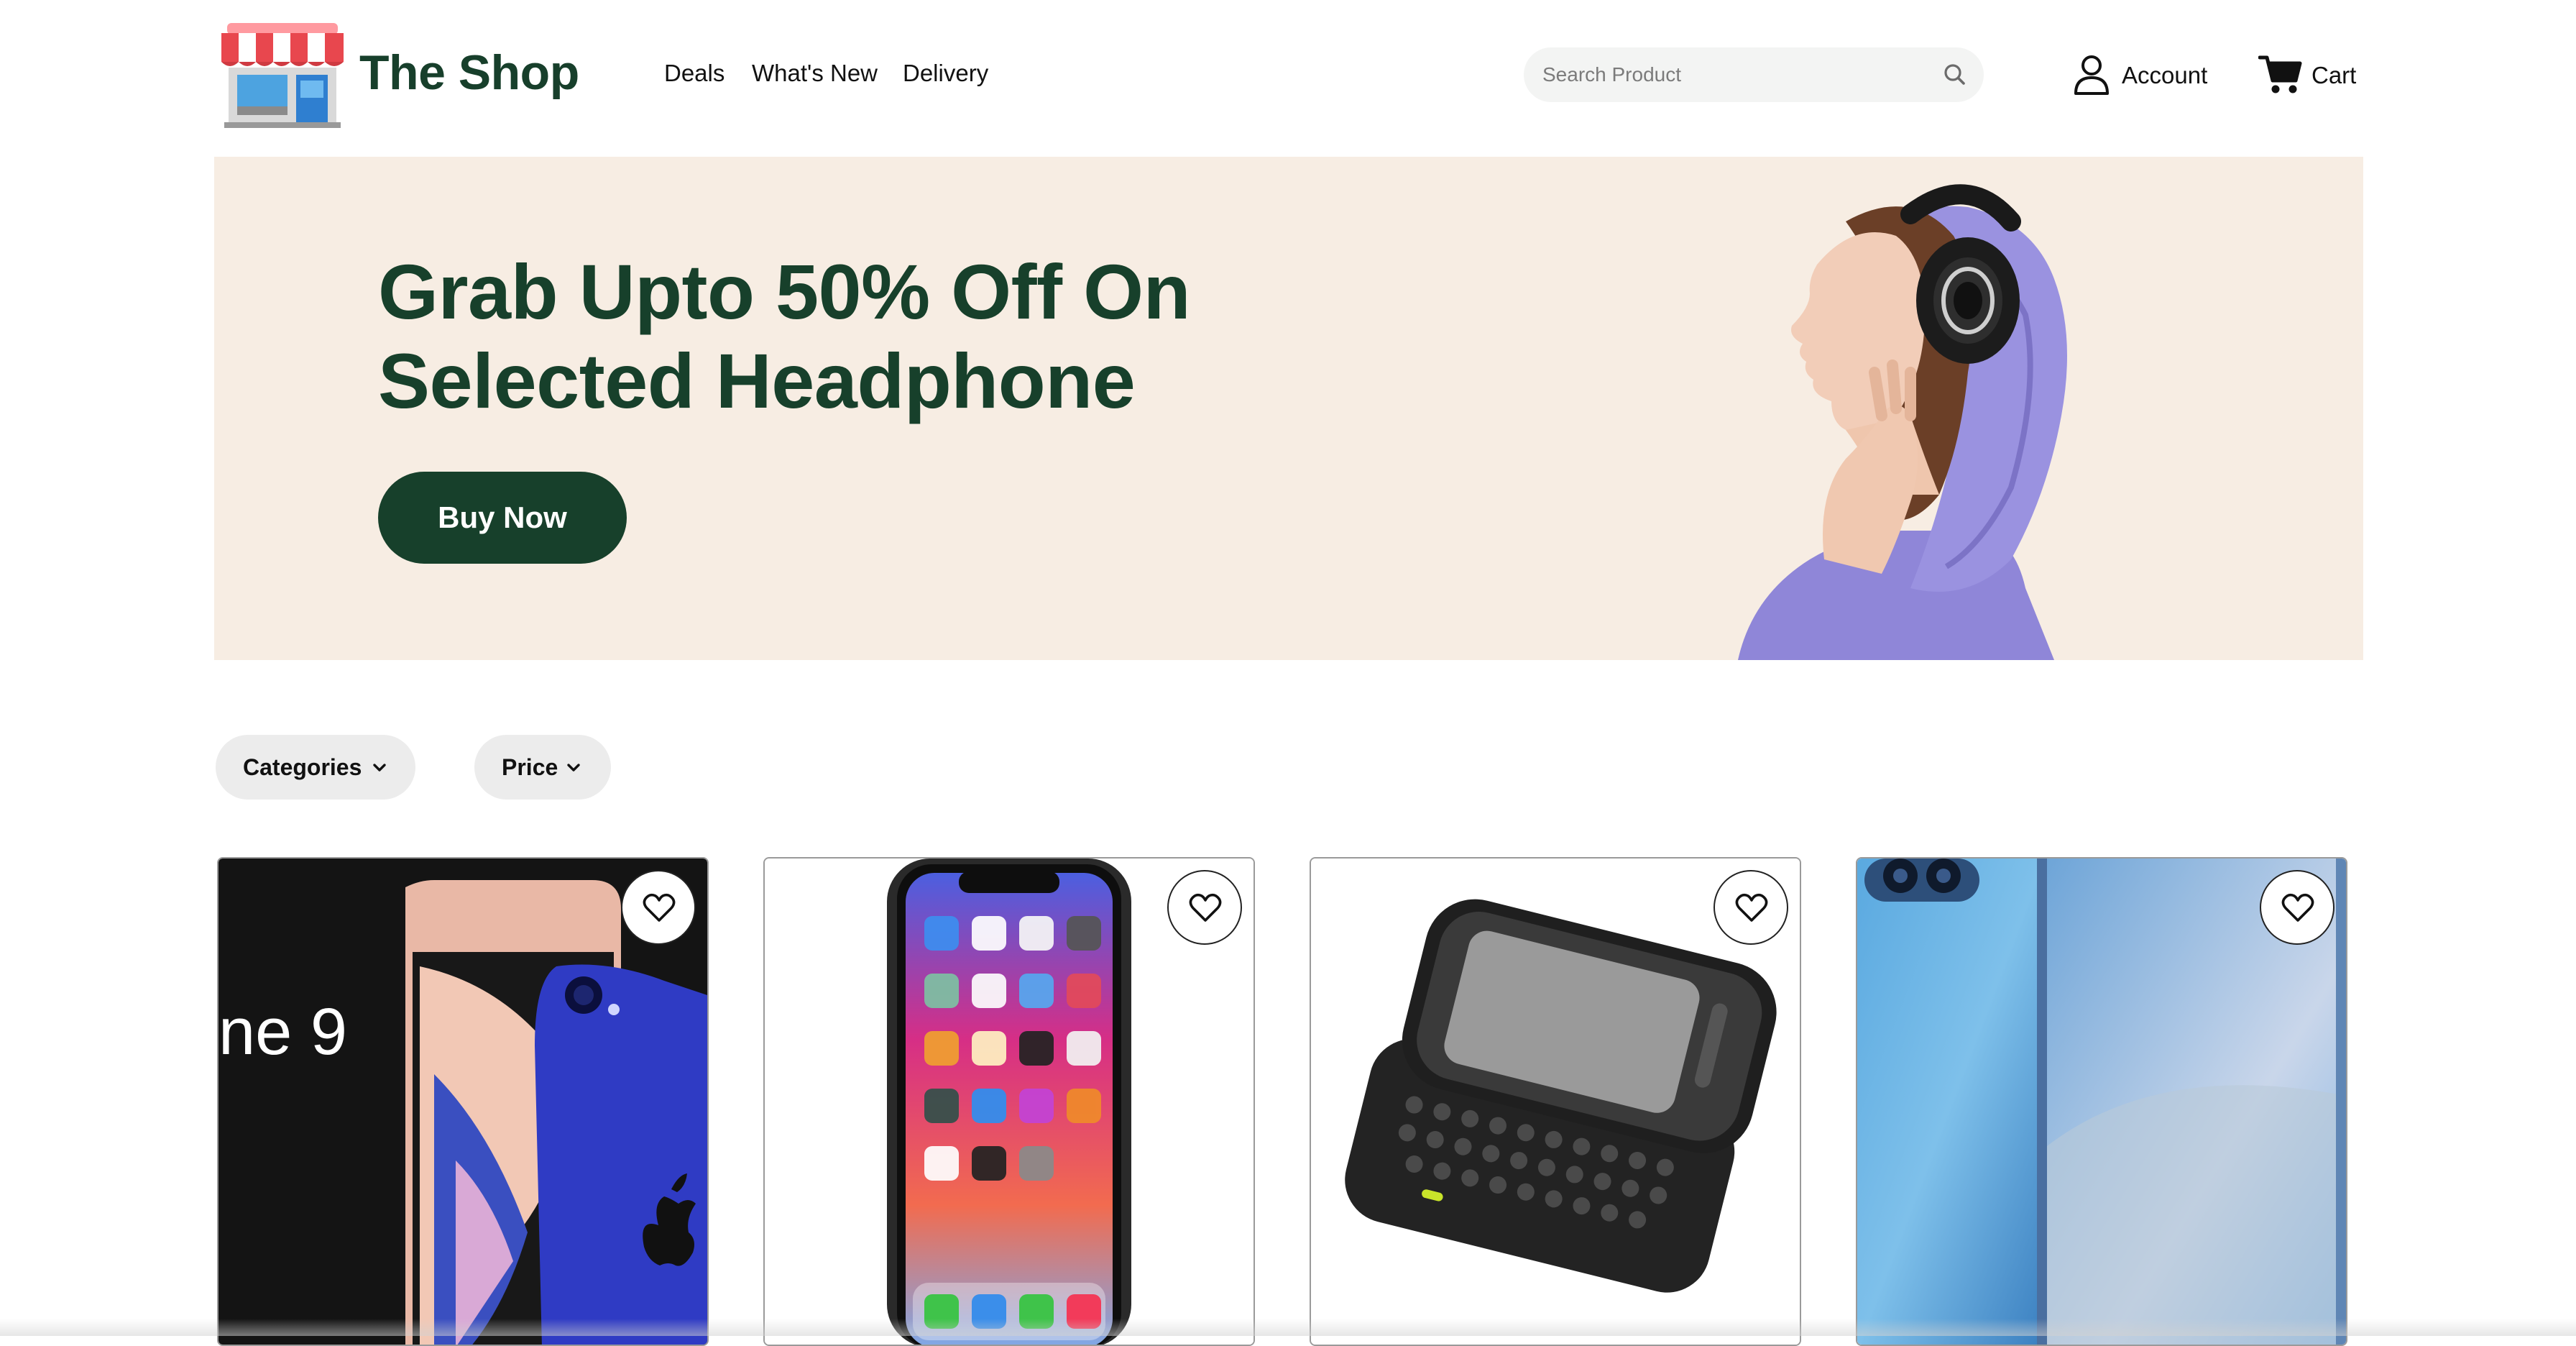 The image size is (2576, 1346). I want to click on search-input, so click(1735, 75).